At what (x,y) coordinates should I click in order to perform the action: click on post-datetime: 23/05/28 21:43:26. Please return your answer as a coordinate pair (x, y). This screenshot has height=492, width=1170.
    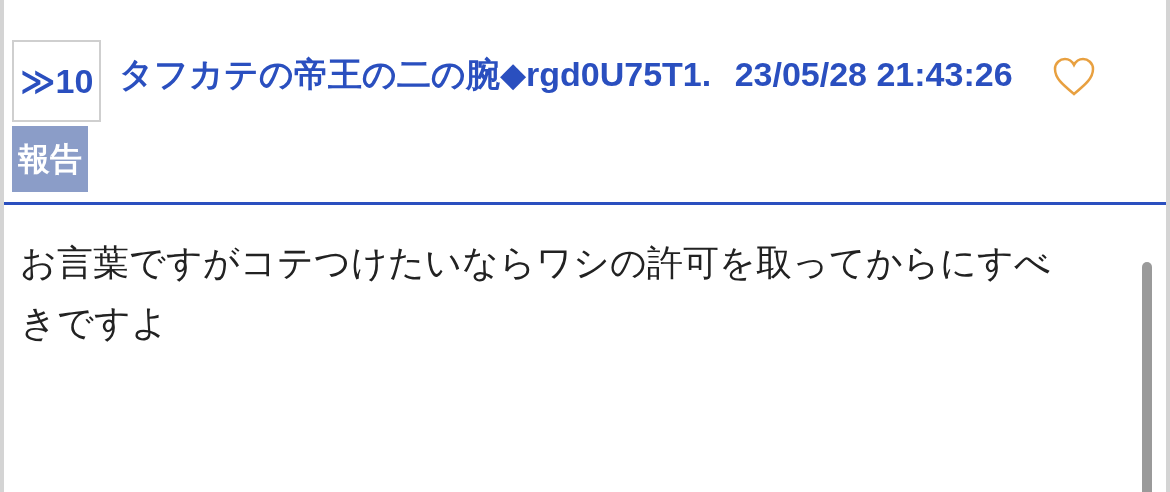
    Looking at the image, I should click on (873, 74).